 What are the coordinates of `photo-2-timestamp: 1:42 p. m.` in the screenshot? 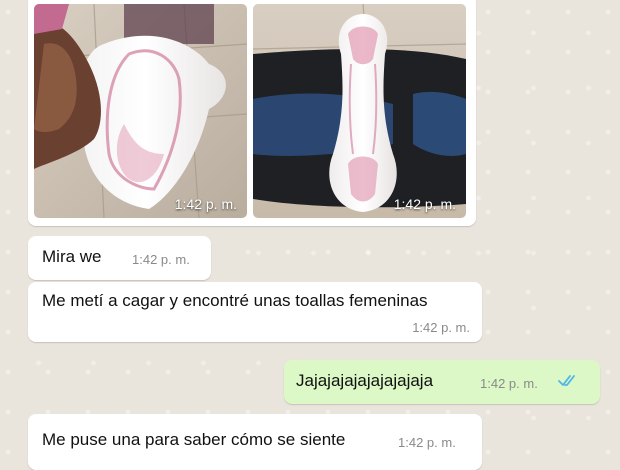 It's located at (424, 204).